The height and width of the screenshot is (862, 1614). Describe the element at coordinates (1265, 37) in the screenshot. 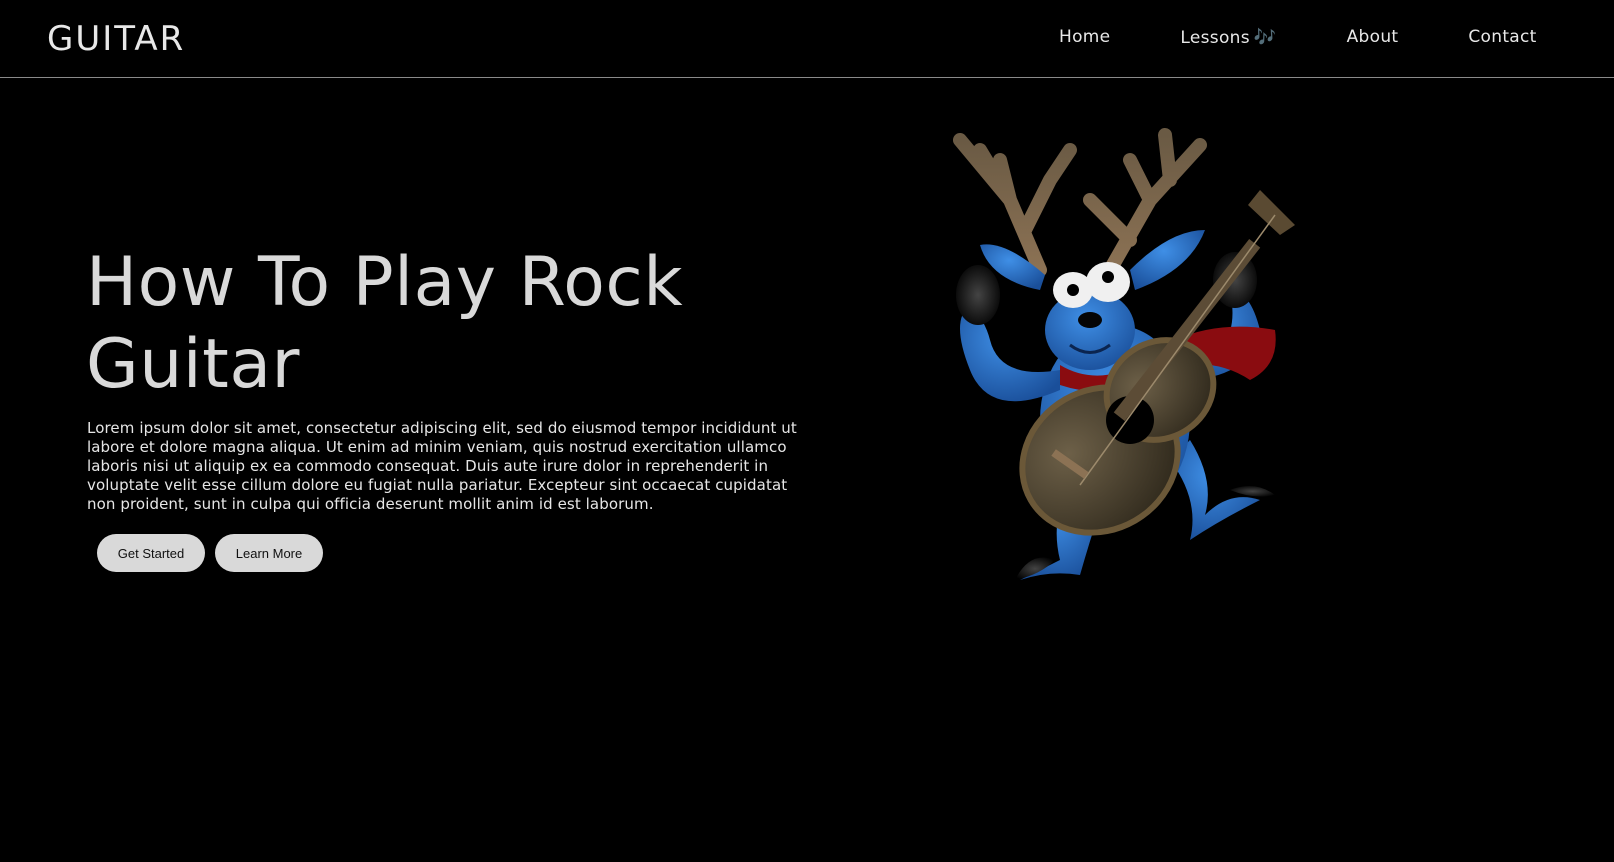

I see `music-note-icon: 🎶` at that location.